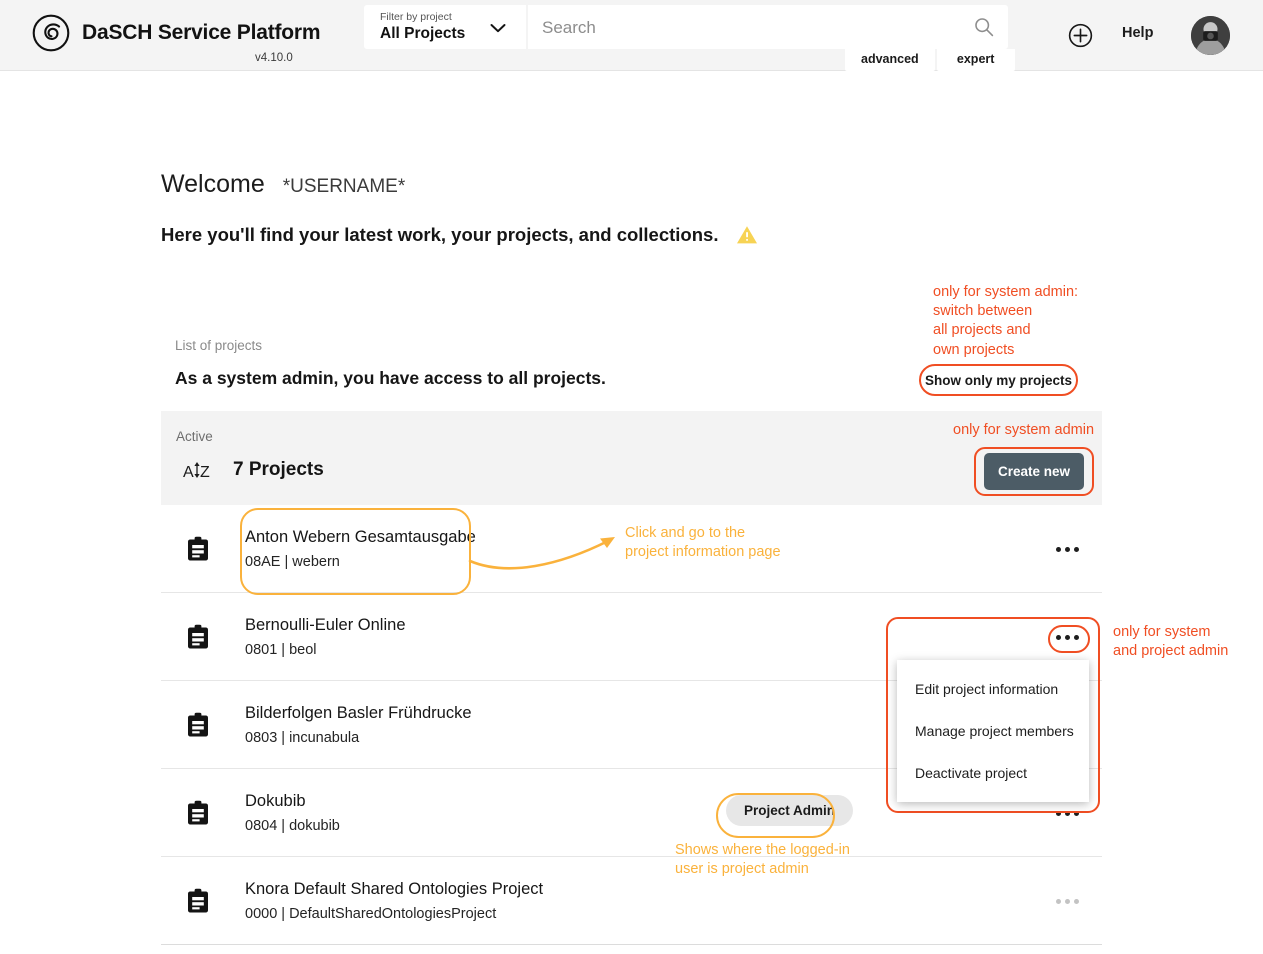  I want to click on brand-title: DaSCH Service Platform, so click(201, 32).